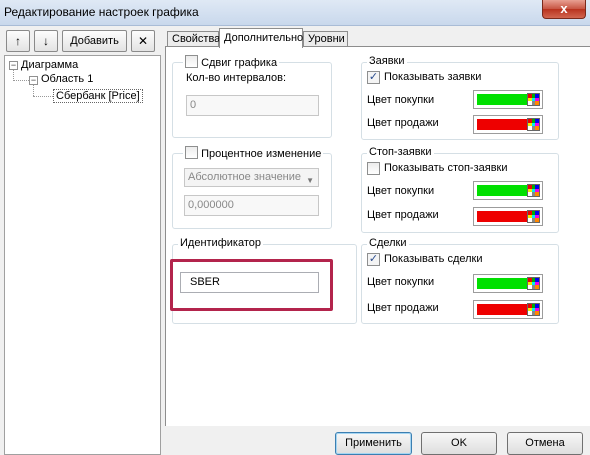 This screenshot has width=590, height=455. I want to click on stop-orders-sell-color-picker, so click(508, 216).